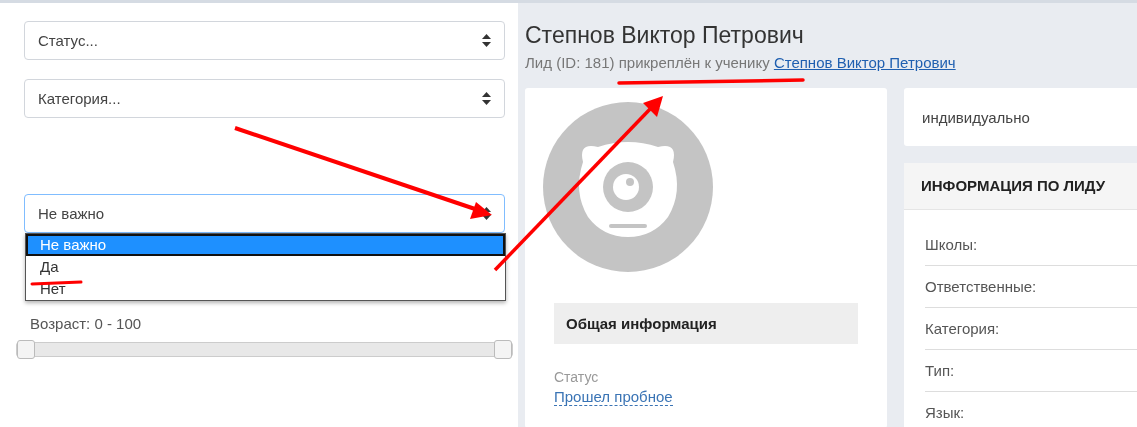 The height and width of the screenshot is (427, 1137). I want to click on dropdown-option: Да, so click(265, 267).